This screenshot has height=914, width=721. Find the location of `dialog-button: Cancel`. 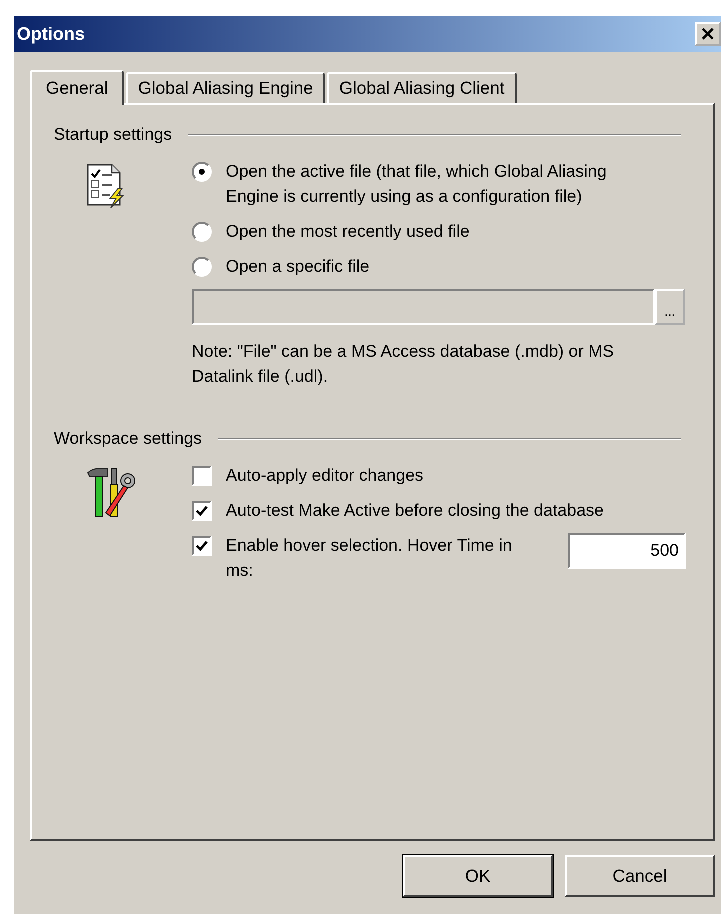

dialog-button: Cancel is located at coordinates (640, 876).